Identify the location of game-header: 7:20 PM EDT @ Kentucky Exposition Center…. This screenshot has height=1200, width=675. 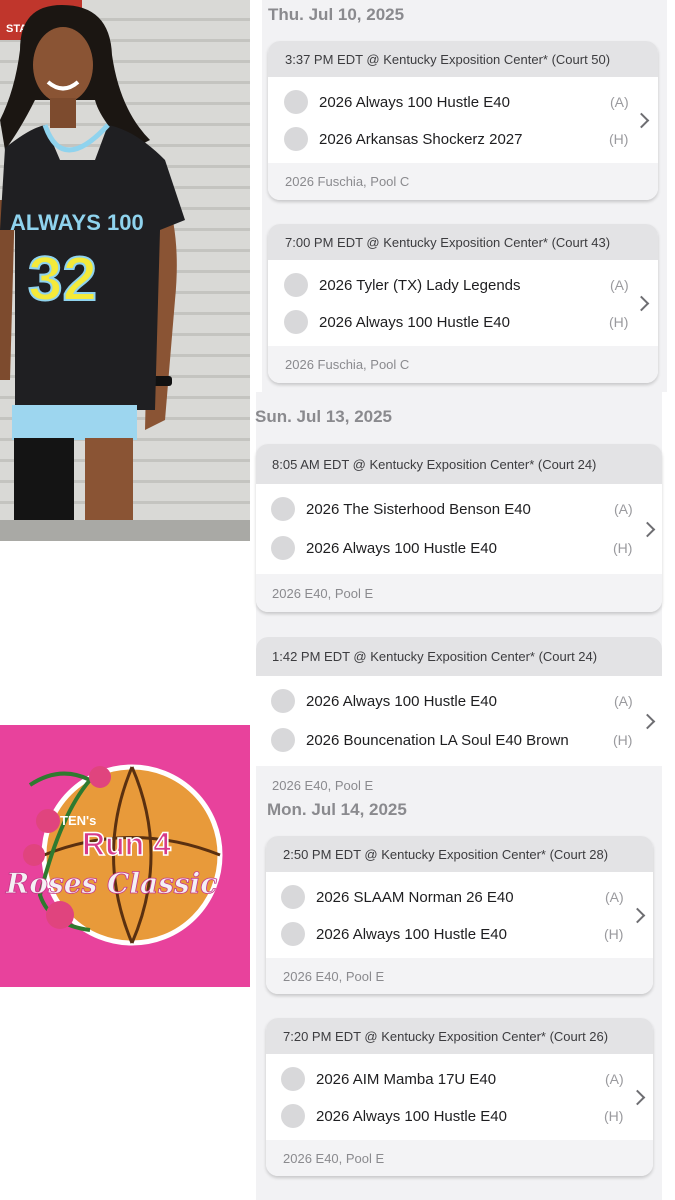
(459, 1036).